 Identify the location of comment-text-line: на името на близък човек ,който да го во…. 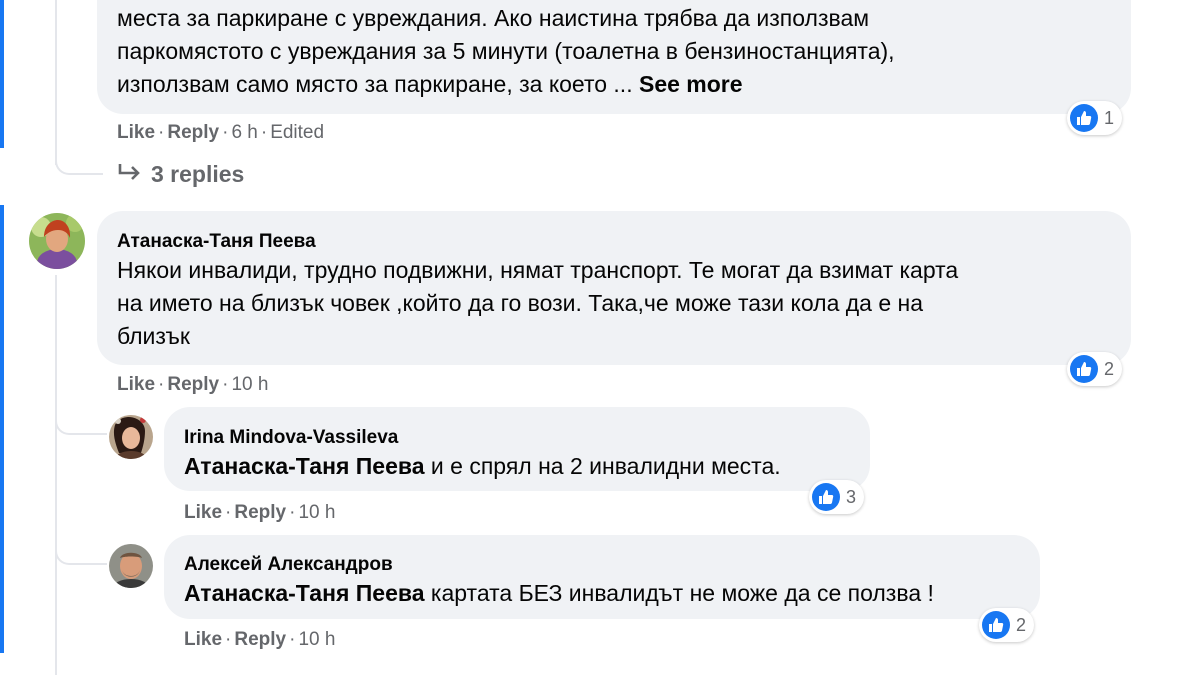
(520, 303).